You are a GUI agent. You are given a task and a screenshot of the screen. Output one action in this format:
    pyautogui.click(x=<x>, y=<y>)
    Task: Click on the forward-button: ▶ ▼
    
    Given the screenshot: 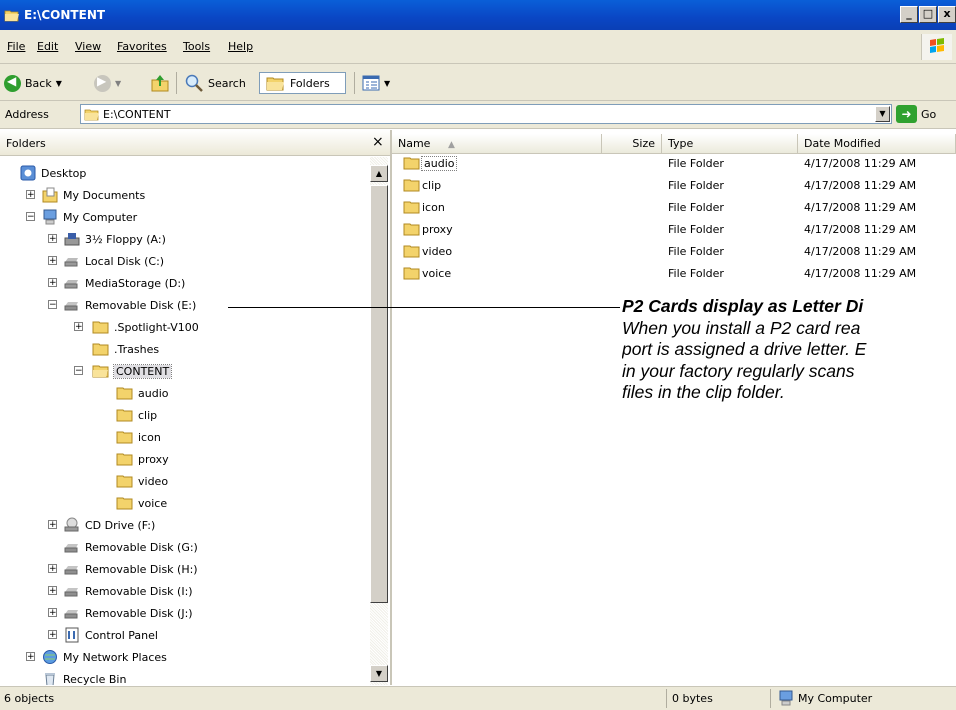 What is the action you would take?
    pyautogui.click(x=107, y=83)
    